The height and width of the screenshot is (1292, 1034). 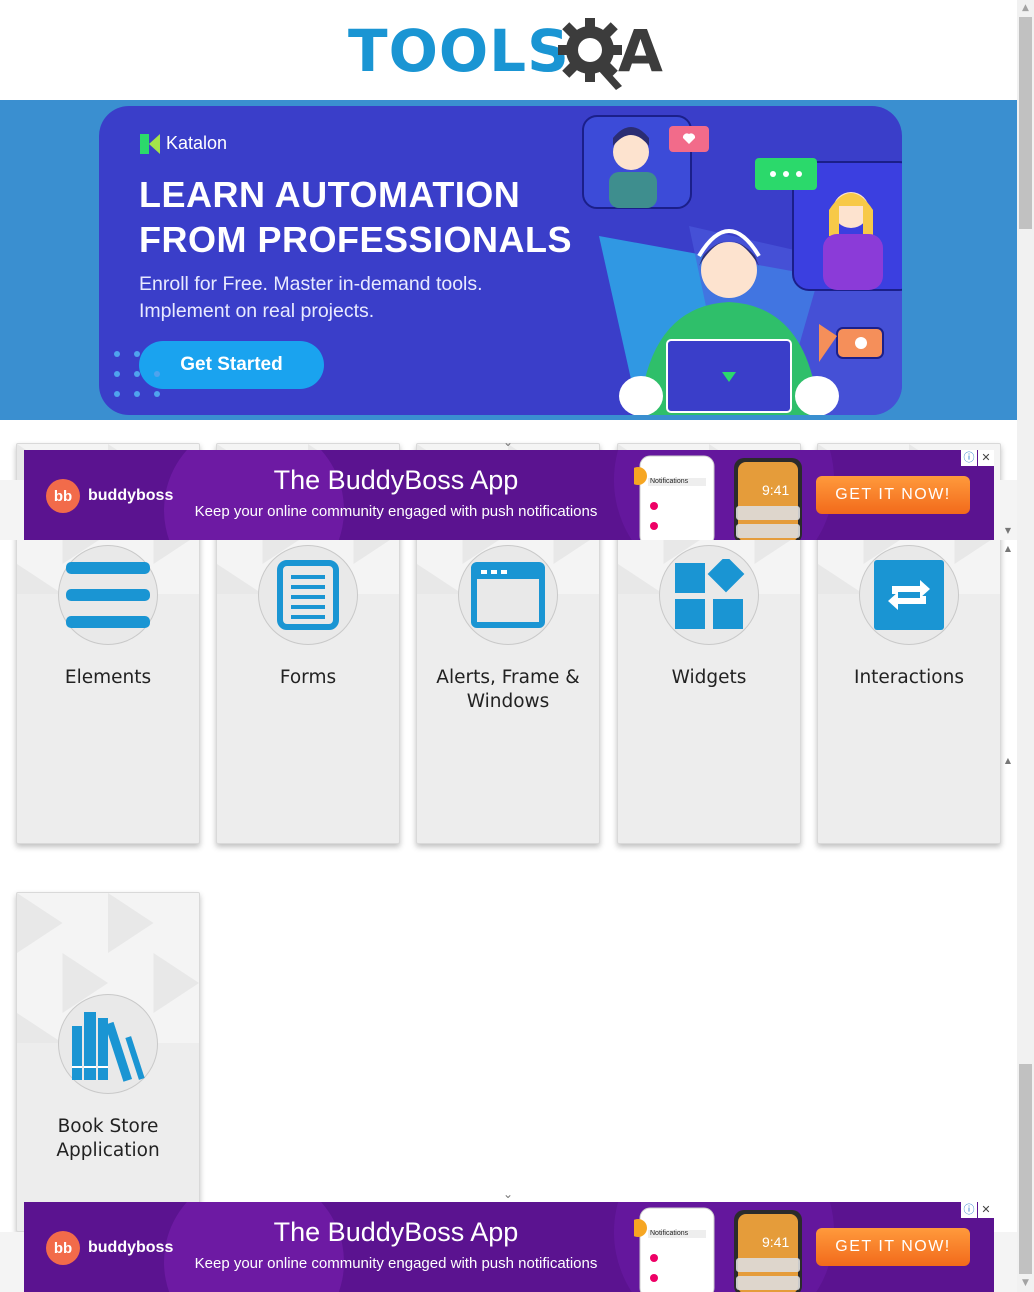 I want to click on card-title-text: Book Store Application, so click(x=108, y=1138).